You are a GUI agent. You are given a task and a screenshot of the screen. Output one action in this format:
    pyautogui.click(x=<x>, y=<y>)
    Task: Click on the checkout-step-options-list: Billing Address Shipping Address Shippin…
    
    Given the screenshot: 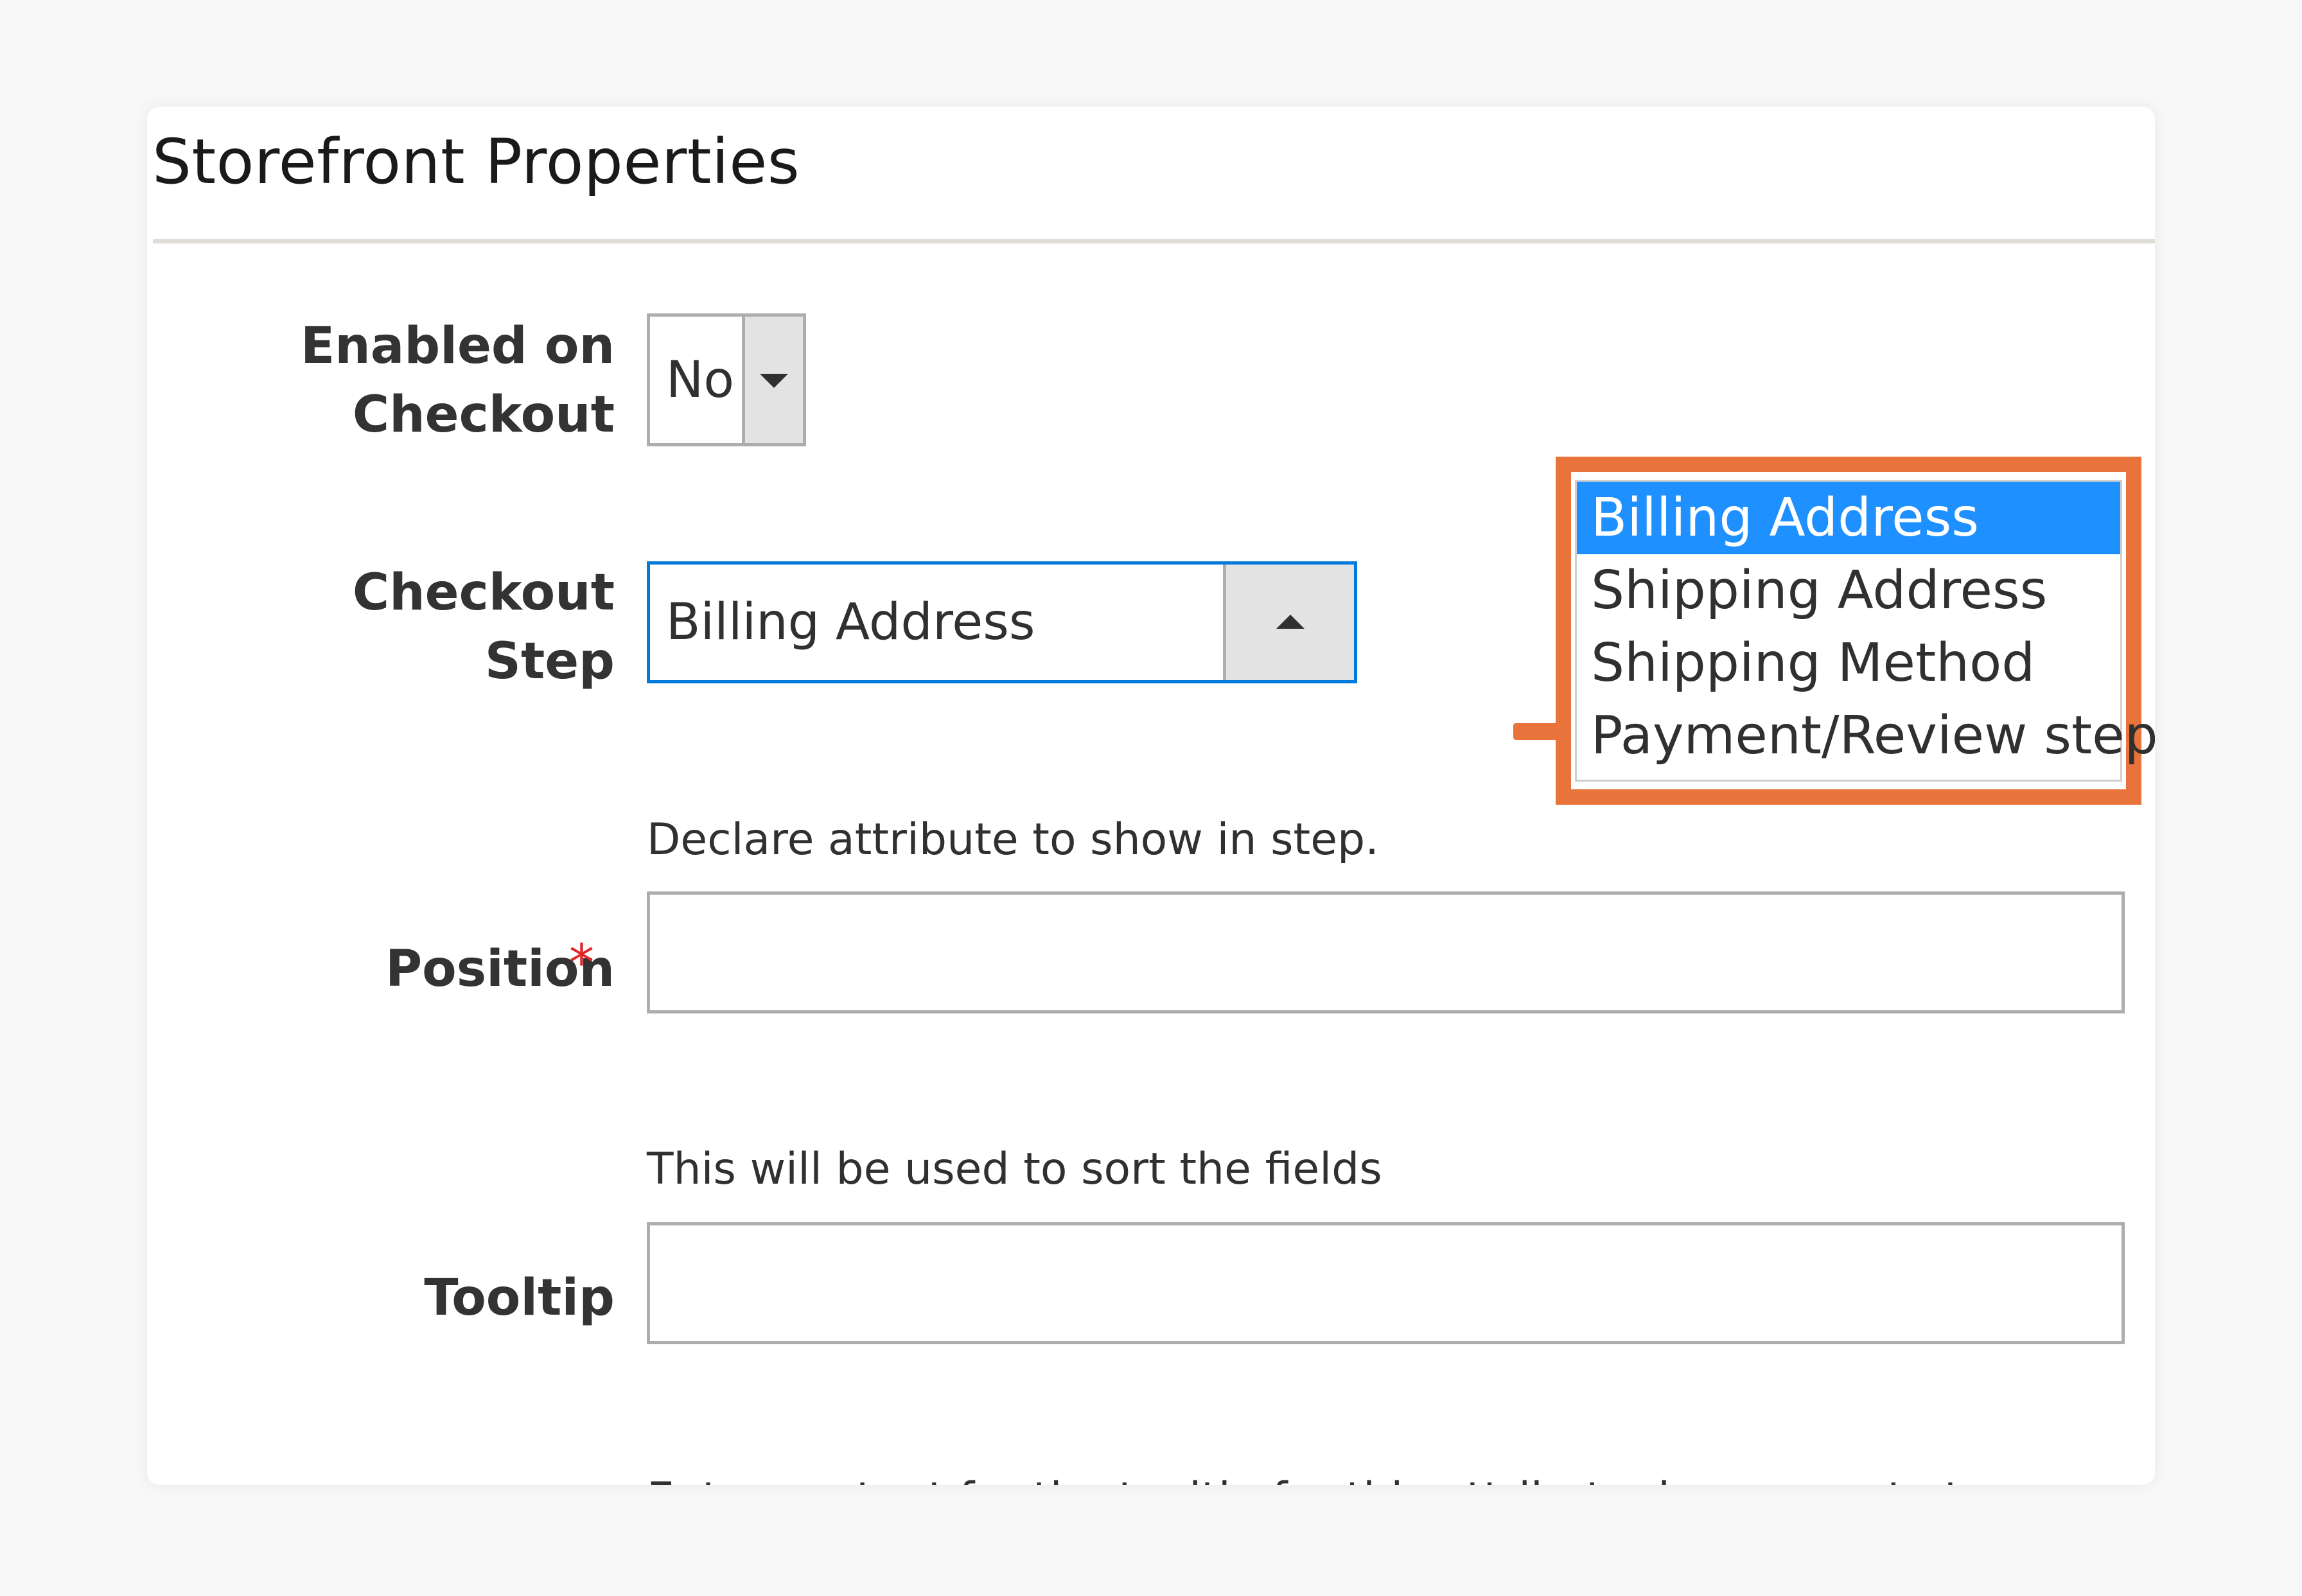 What is the action you would take?
    pyautogui.click(x=1865, y=631)
    